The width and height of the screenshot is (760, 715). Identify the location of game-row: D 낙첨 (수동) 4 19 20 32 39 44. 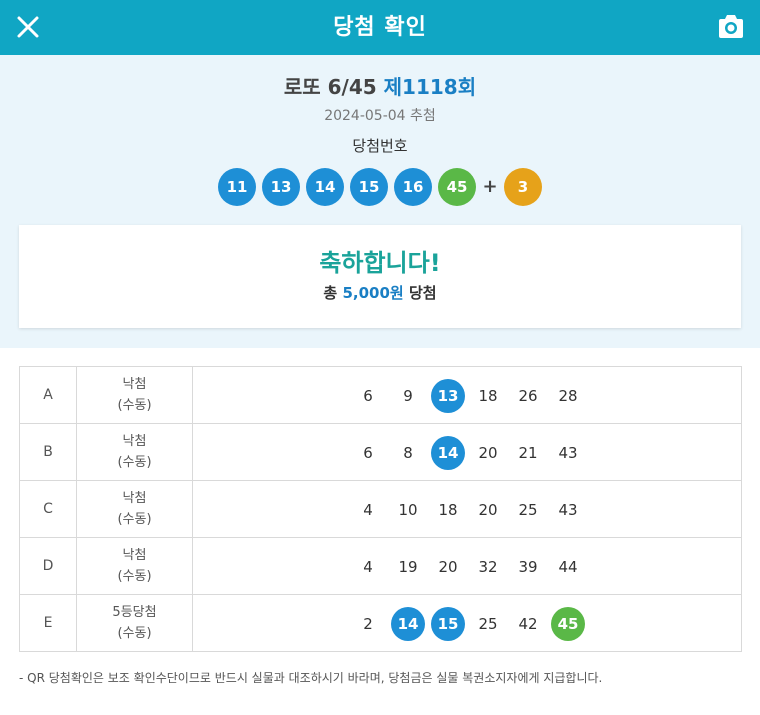
(380, 566).